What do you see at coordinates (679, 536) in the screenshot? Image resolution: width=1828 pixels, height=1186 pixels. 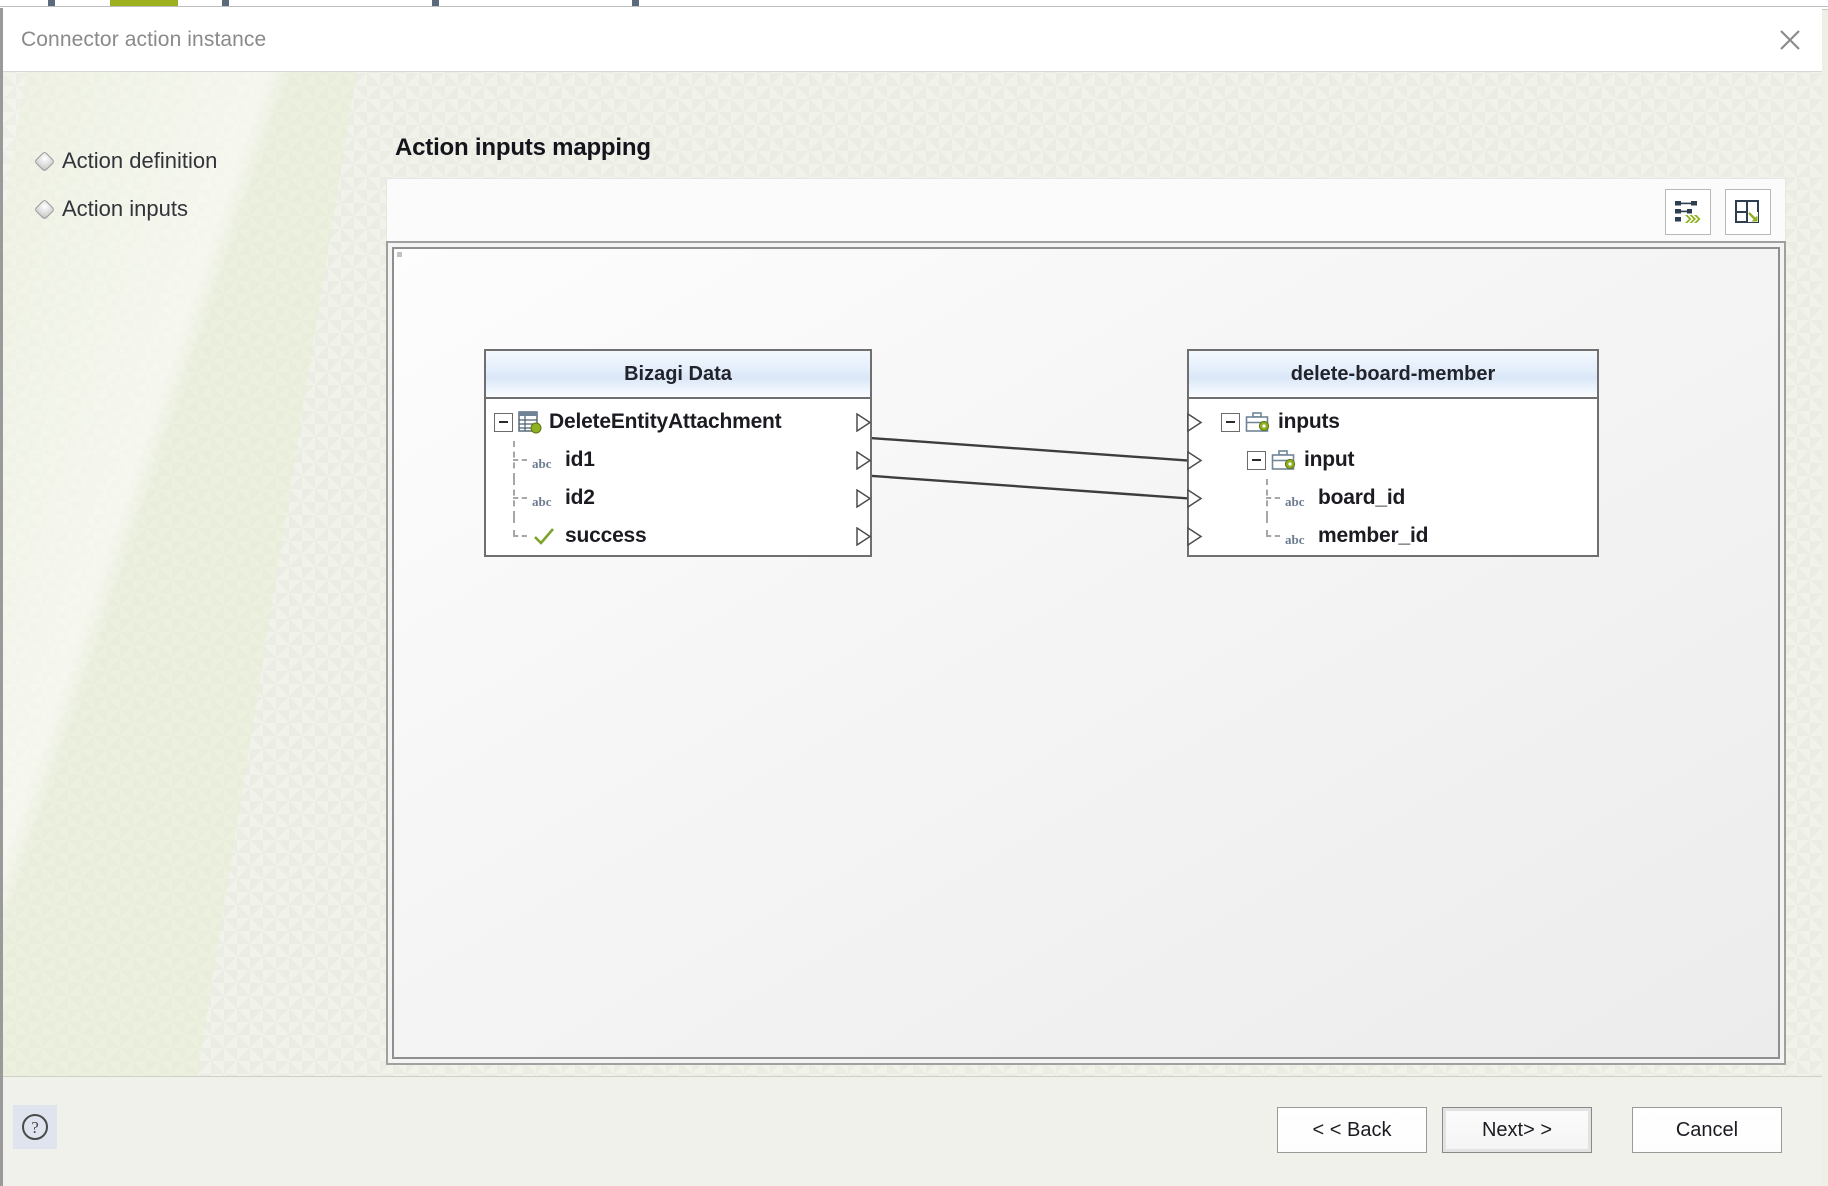 I see `tree-node-success: success` at bounding box center [679, 536].